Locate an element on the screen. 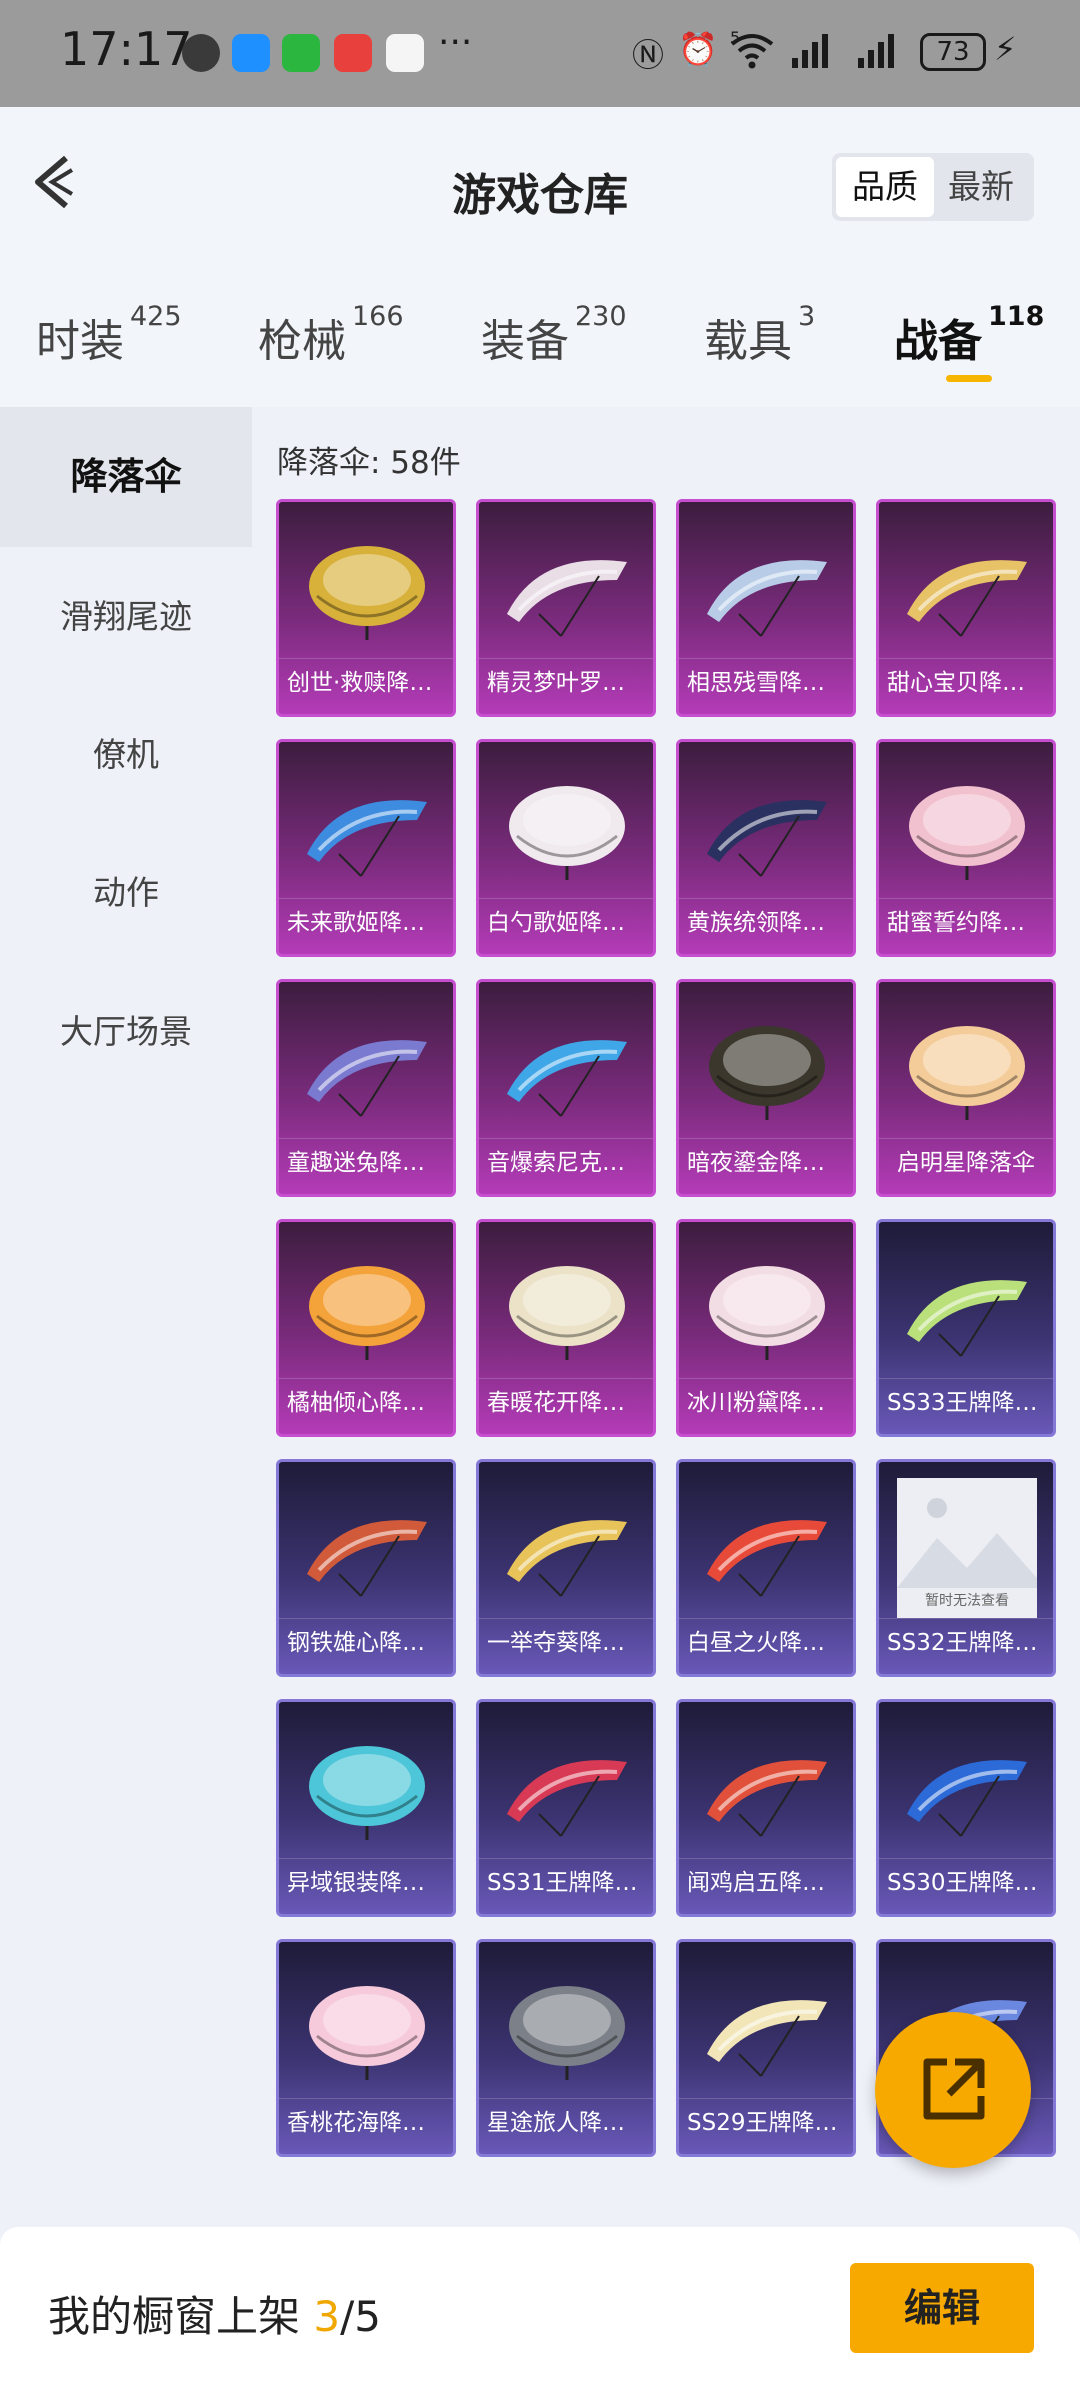 The height and width of the screenshot is (2387, 1080). item-card: 创世·救赎降落伞 is located at coordinates (366, 608).